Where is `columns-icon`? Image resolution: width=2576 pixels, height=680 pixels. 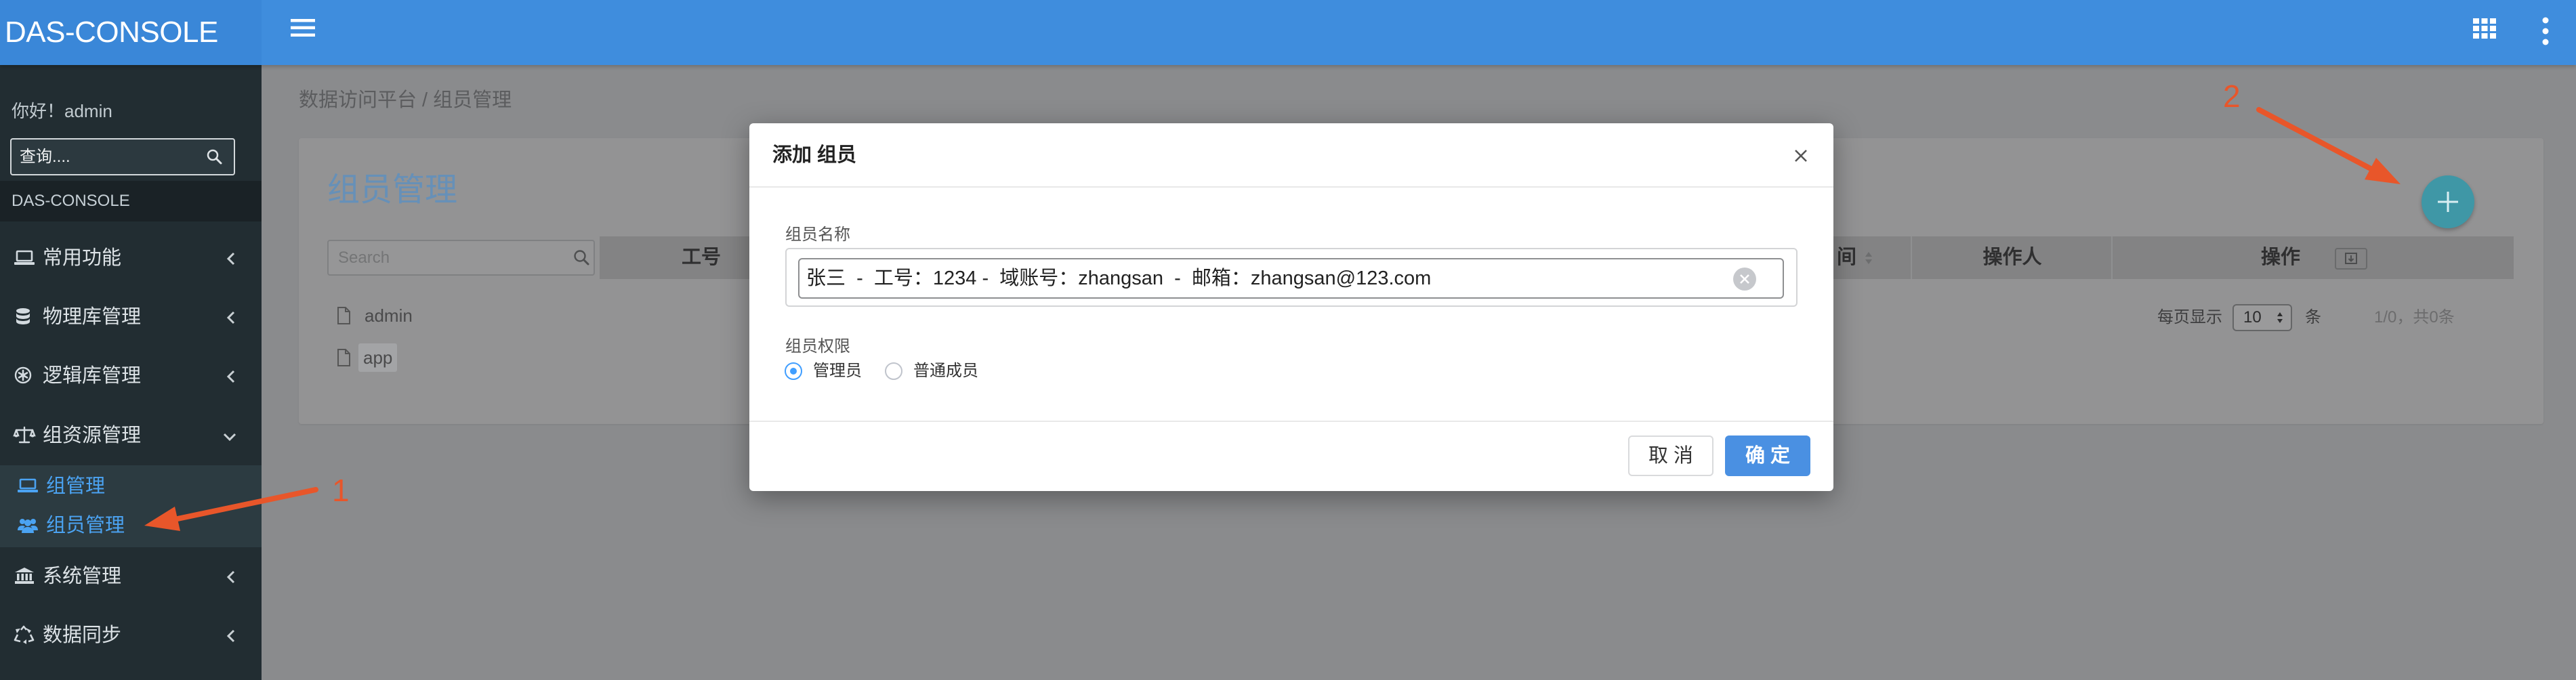
columns-icon is located at coordinates (2351, 258).